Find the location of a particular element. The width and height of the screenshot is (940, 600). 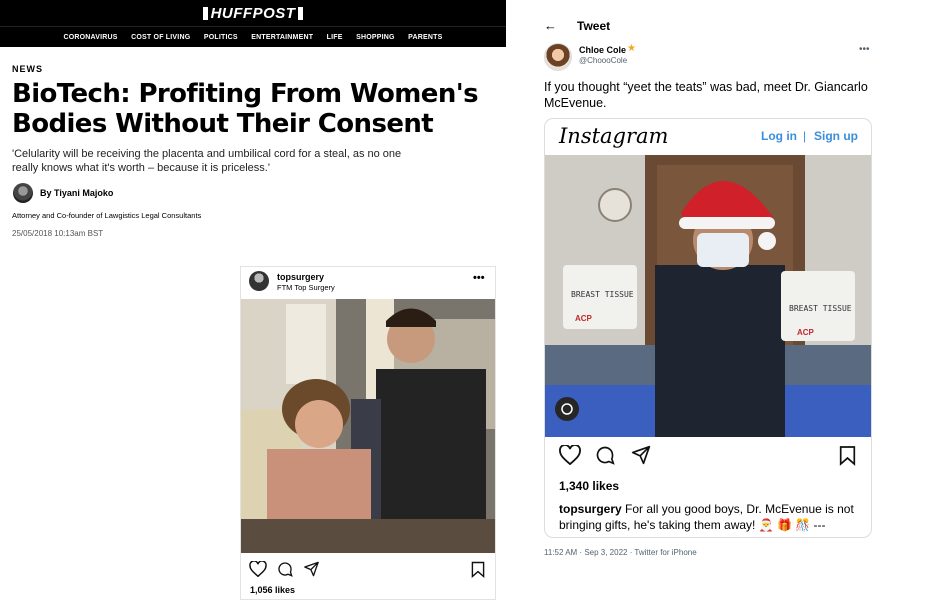

signup-link: Sign up is located at coordinates (836, 136).